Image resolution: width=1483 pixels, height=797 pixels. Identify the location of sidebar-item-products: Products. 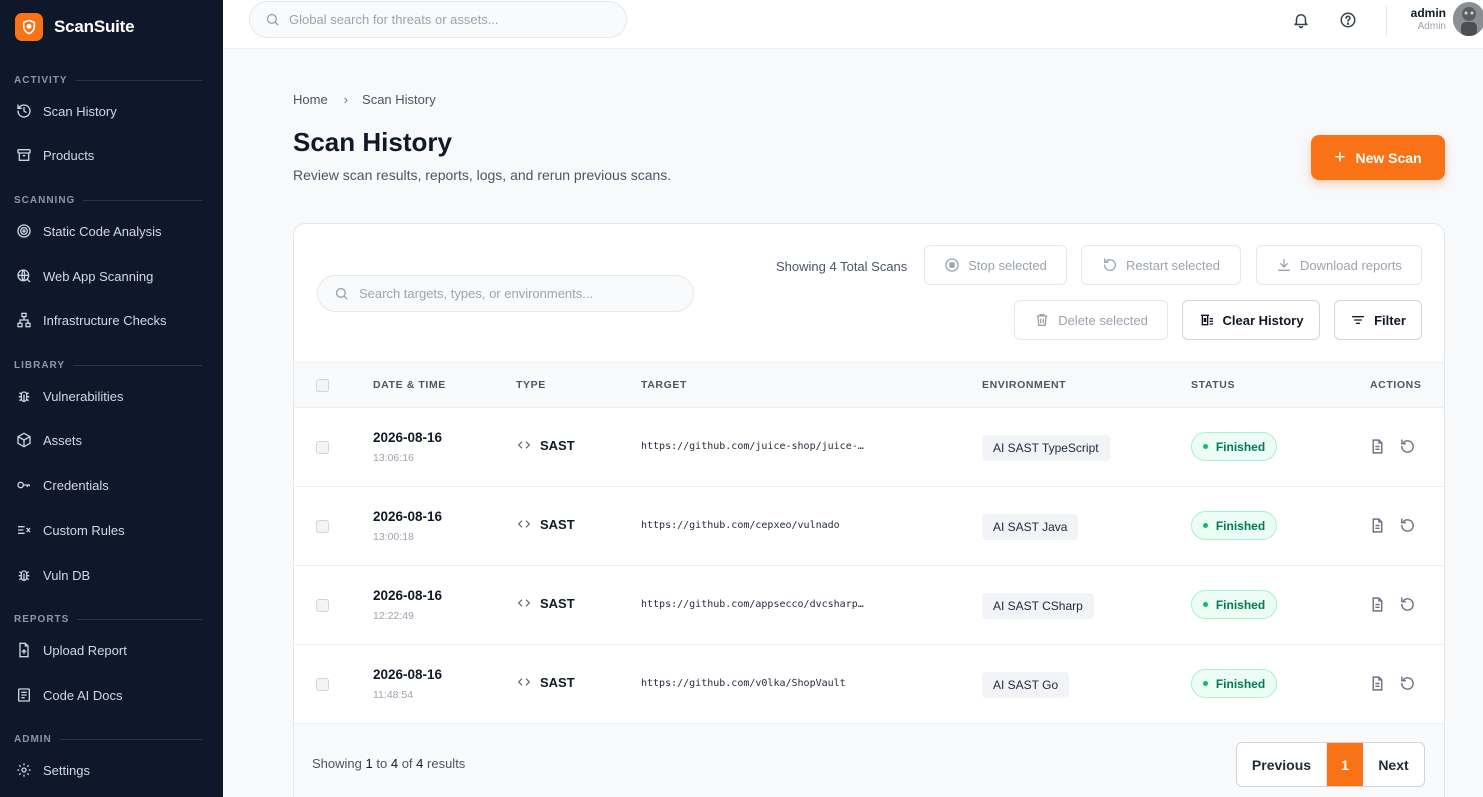
(111, 155).